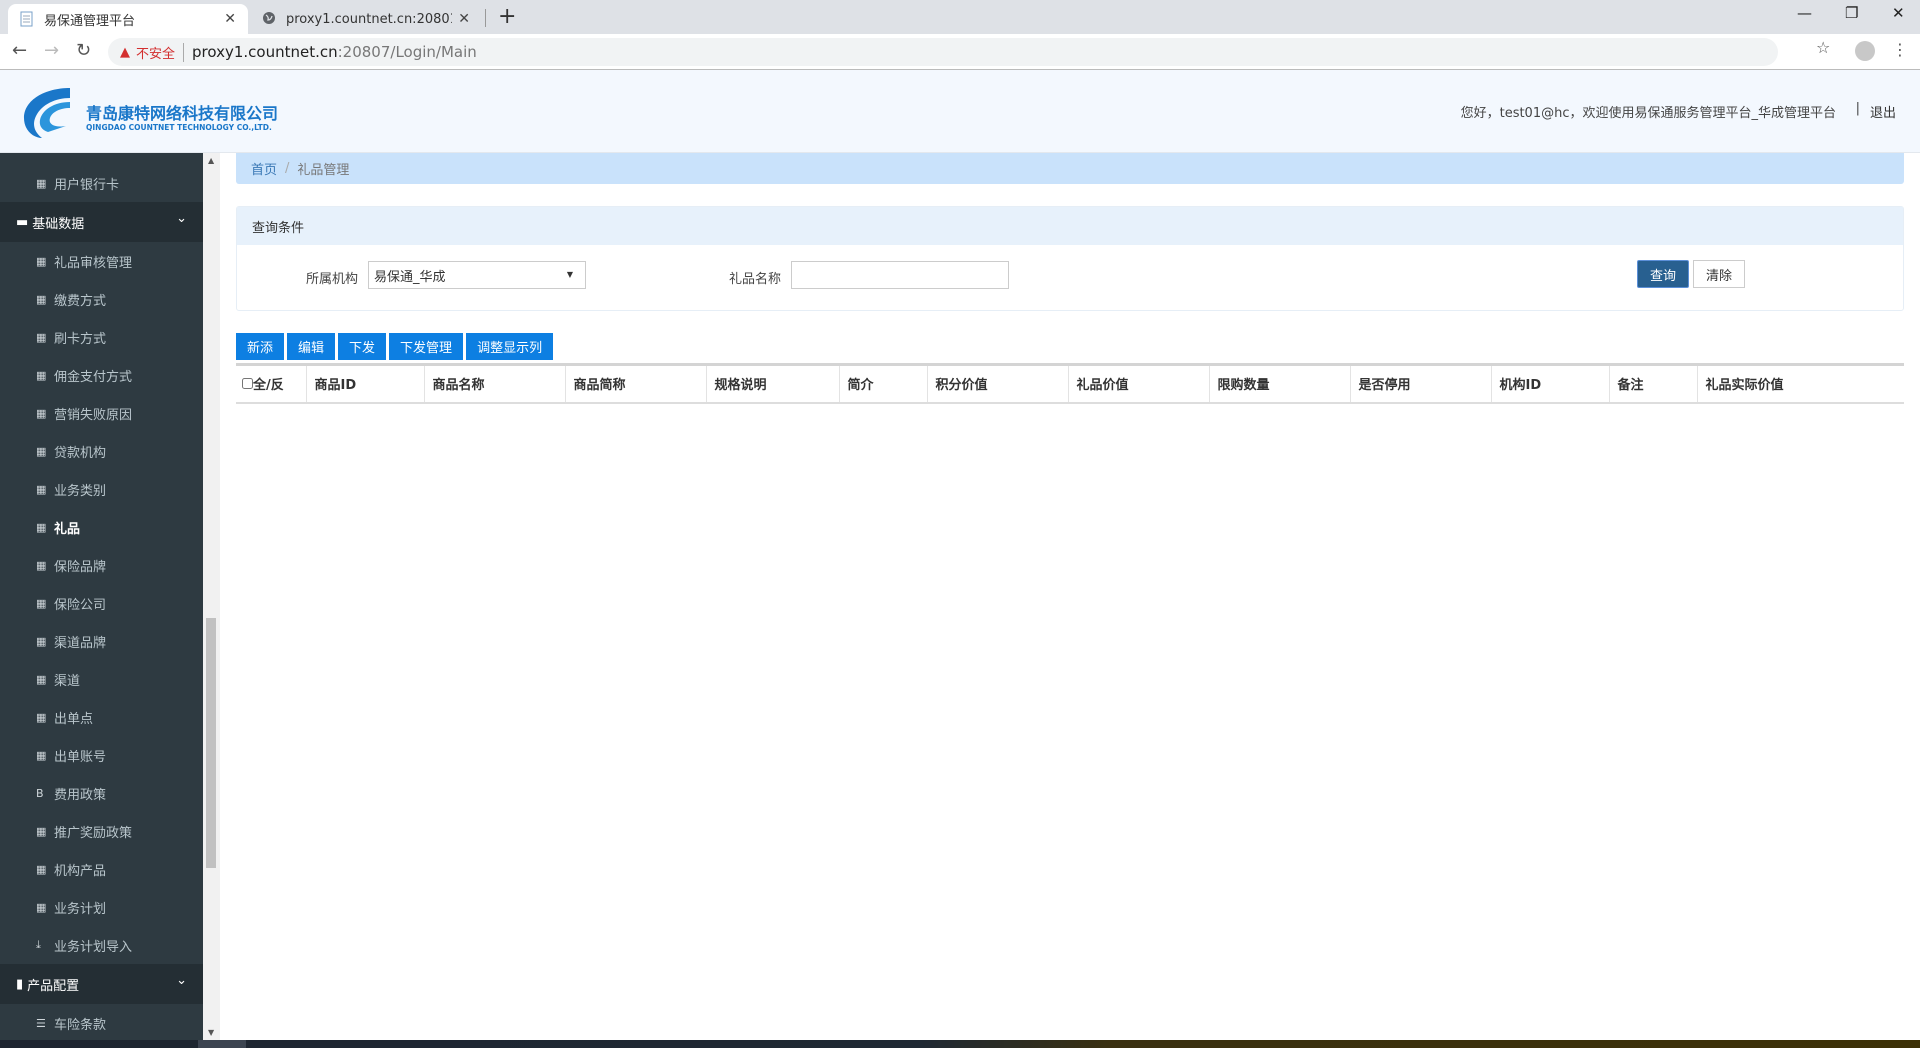 Image resolution: width=1920 pixels, height=1048 pixels. What do you see at coordinates (211, 596) in the screenshot?
I see `sidebar-scrollbar: ▲ ▼` at bounding box center [211, 596].